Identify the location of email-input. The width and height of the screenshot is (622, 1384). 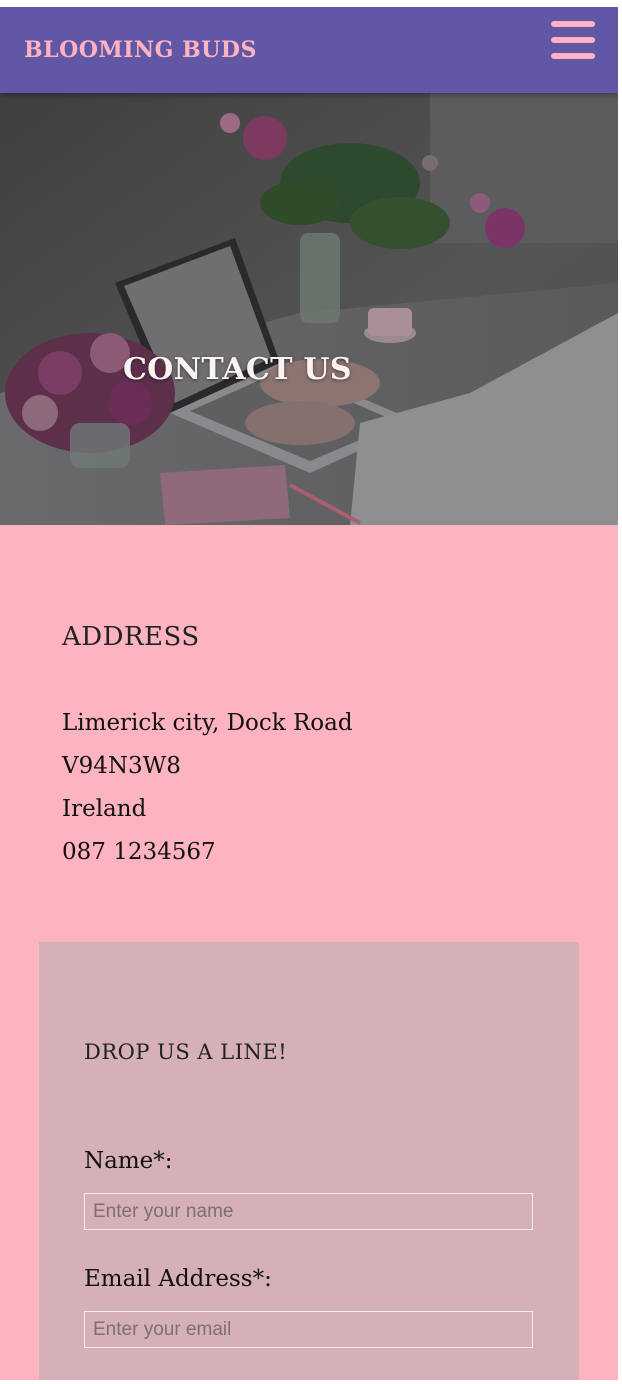
(308, 1329).